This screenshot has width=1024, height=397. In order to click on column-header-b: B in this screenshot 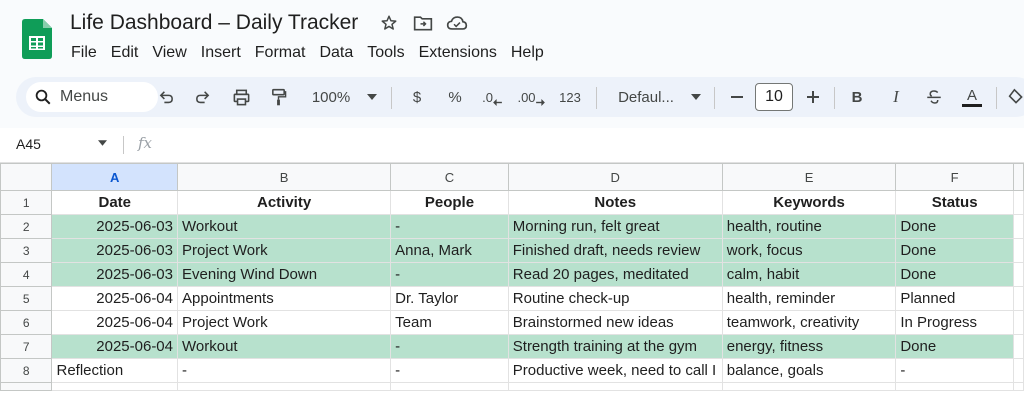, I will do `click(284, 177)`.